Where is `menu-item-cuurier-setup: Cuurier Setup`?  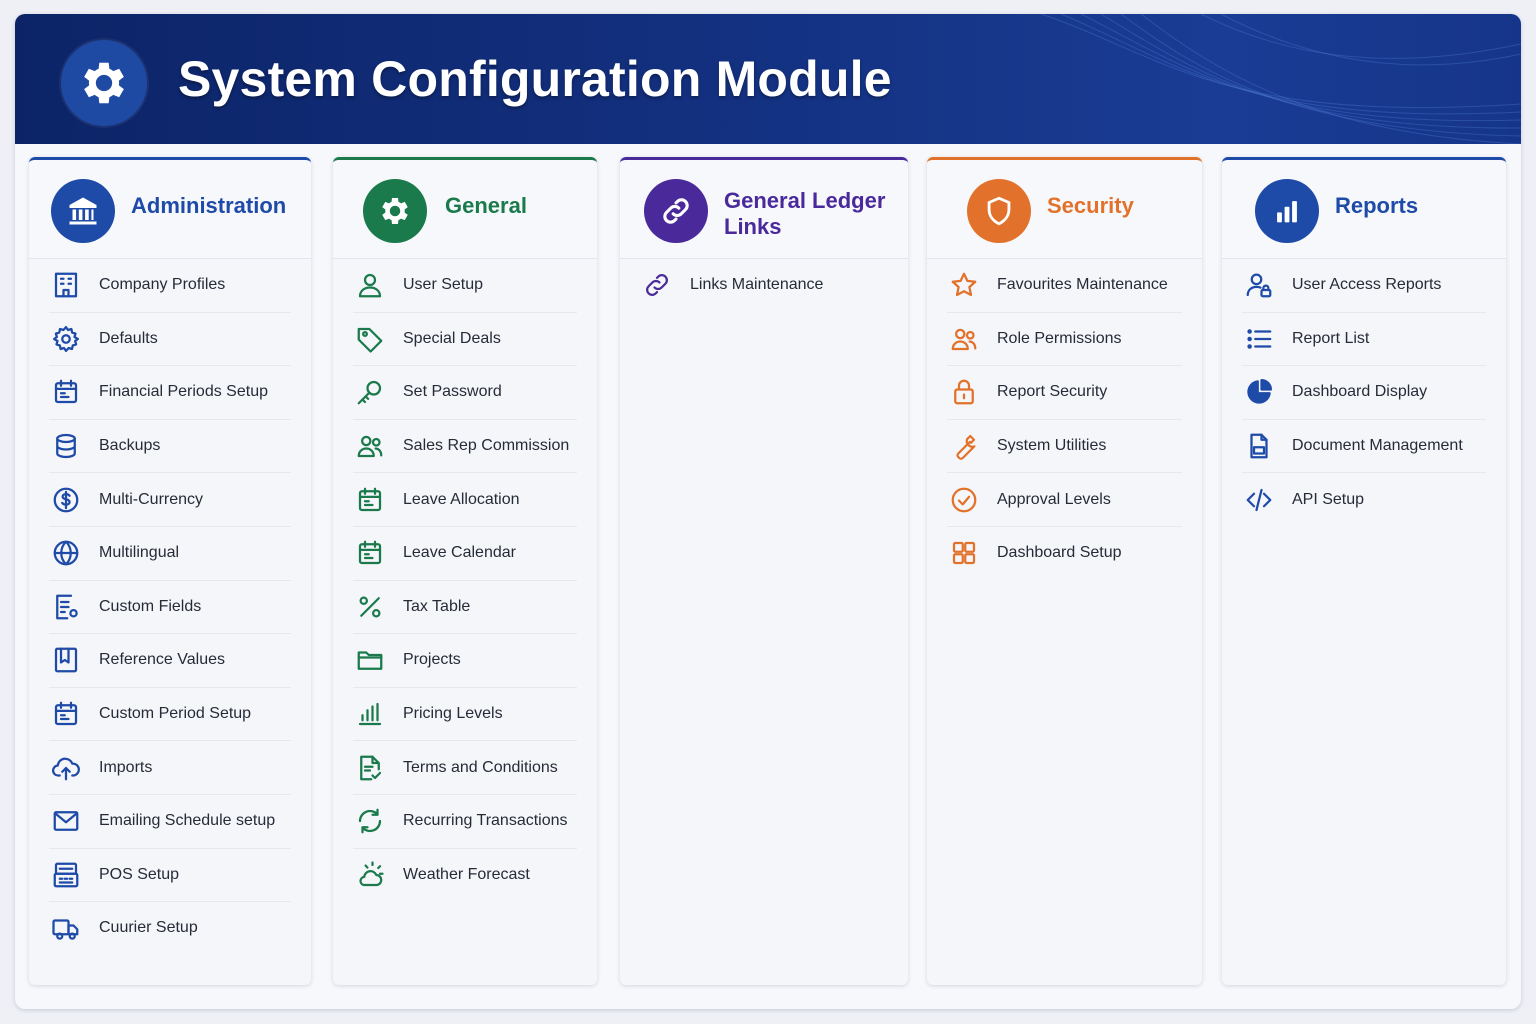 menu-item-cuurier-setup: Cuurier Setup is located at coordinates (170, 928).